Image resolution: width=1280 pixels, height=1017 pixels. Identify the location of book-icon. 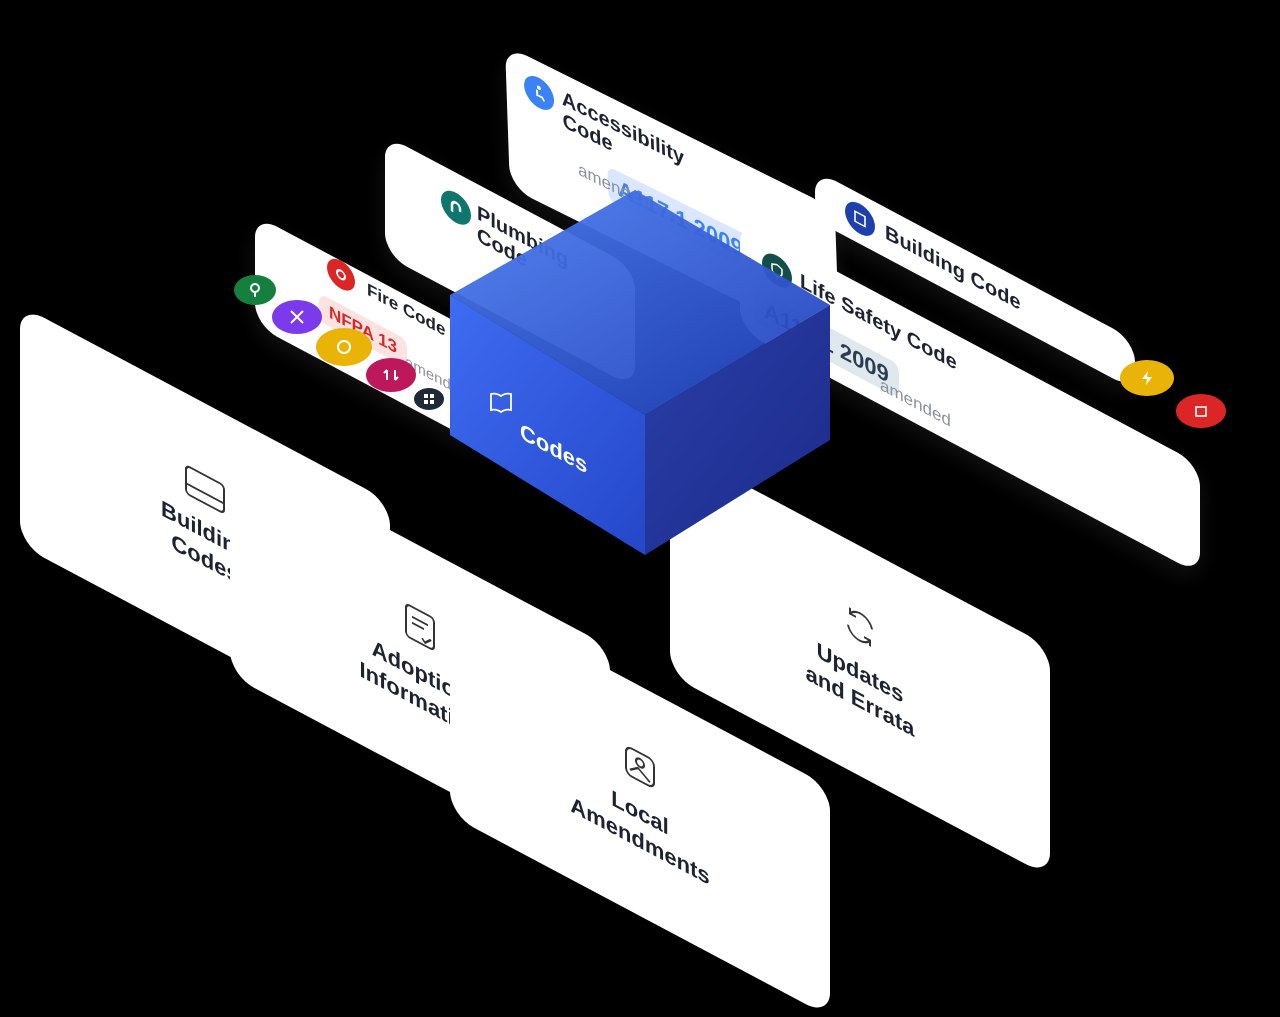
(501, 405).